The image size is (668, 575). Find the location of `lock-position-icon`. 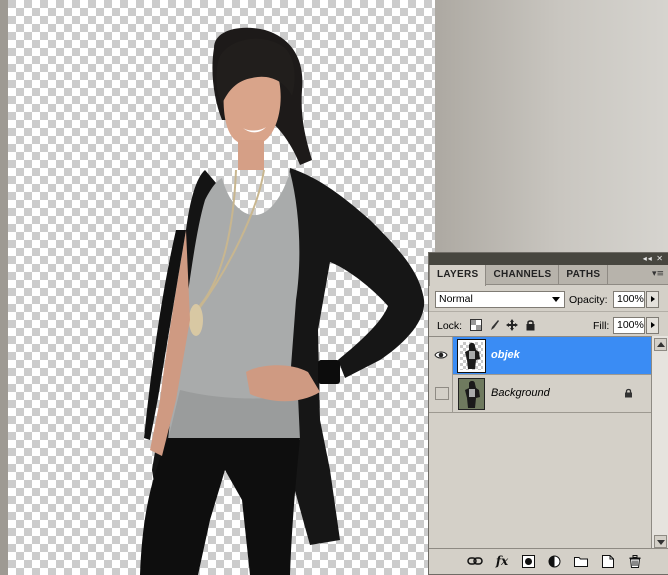

lock-position-icon is located at coordinates (512, 325).